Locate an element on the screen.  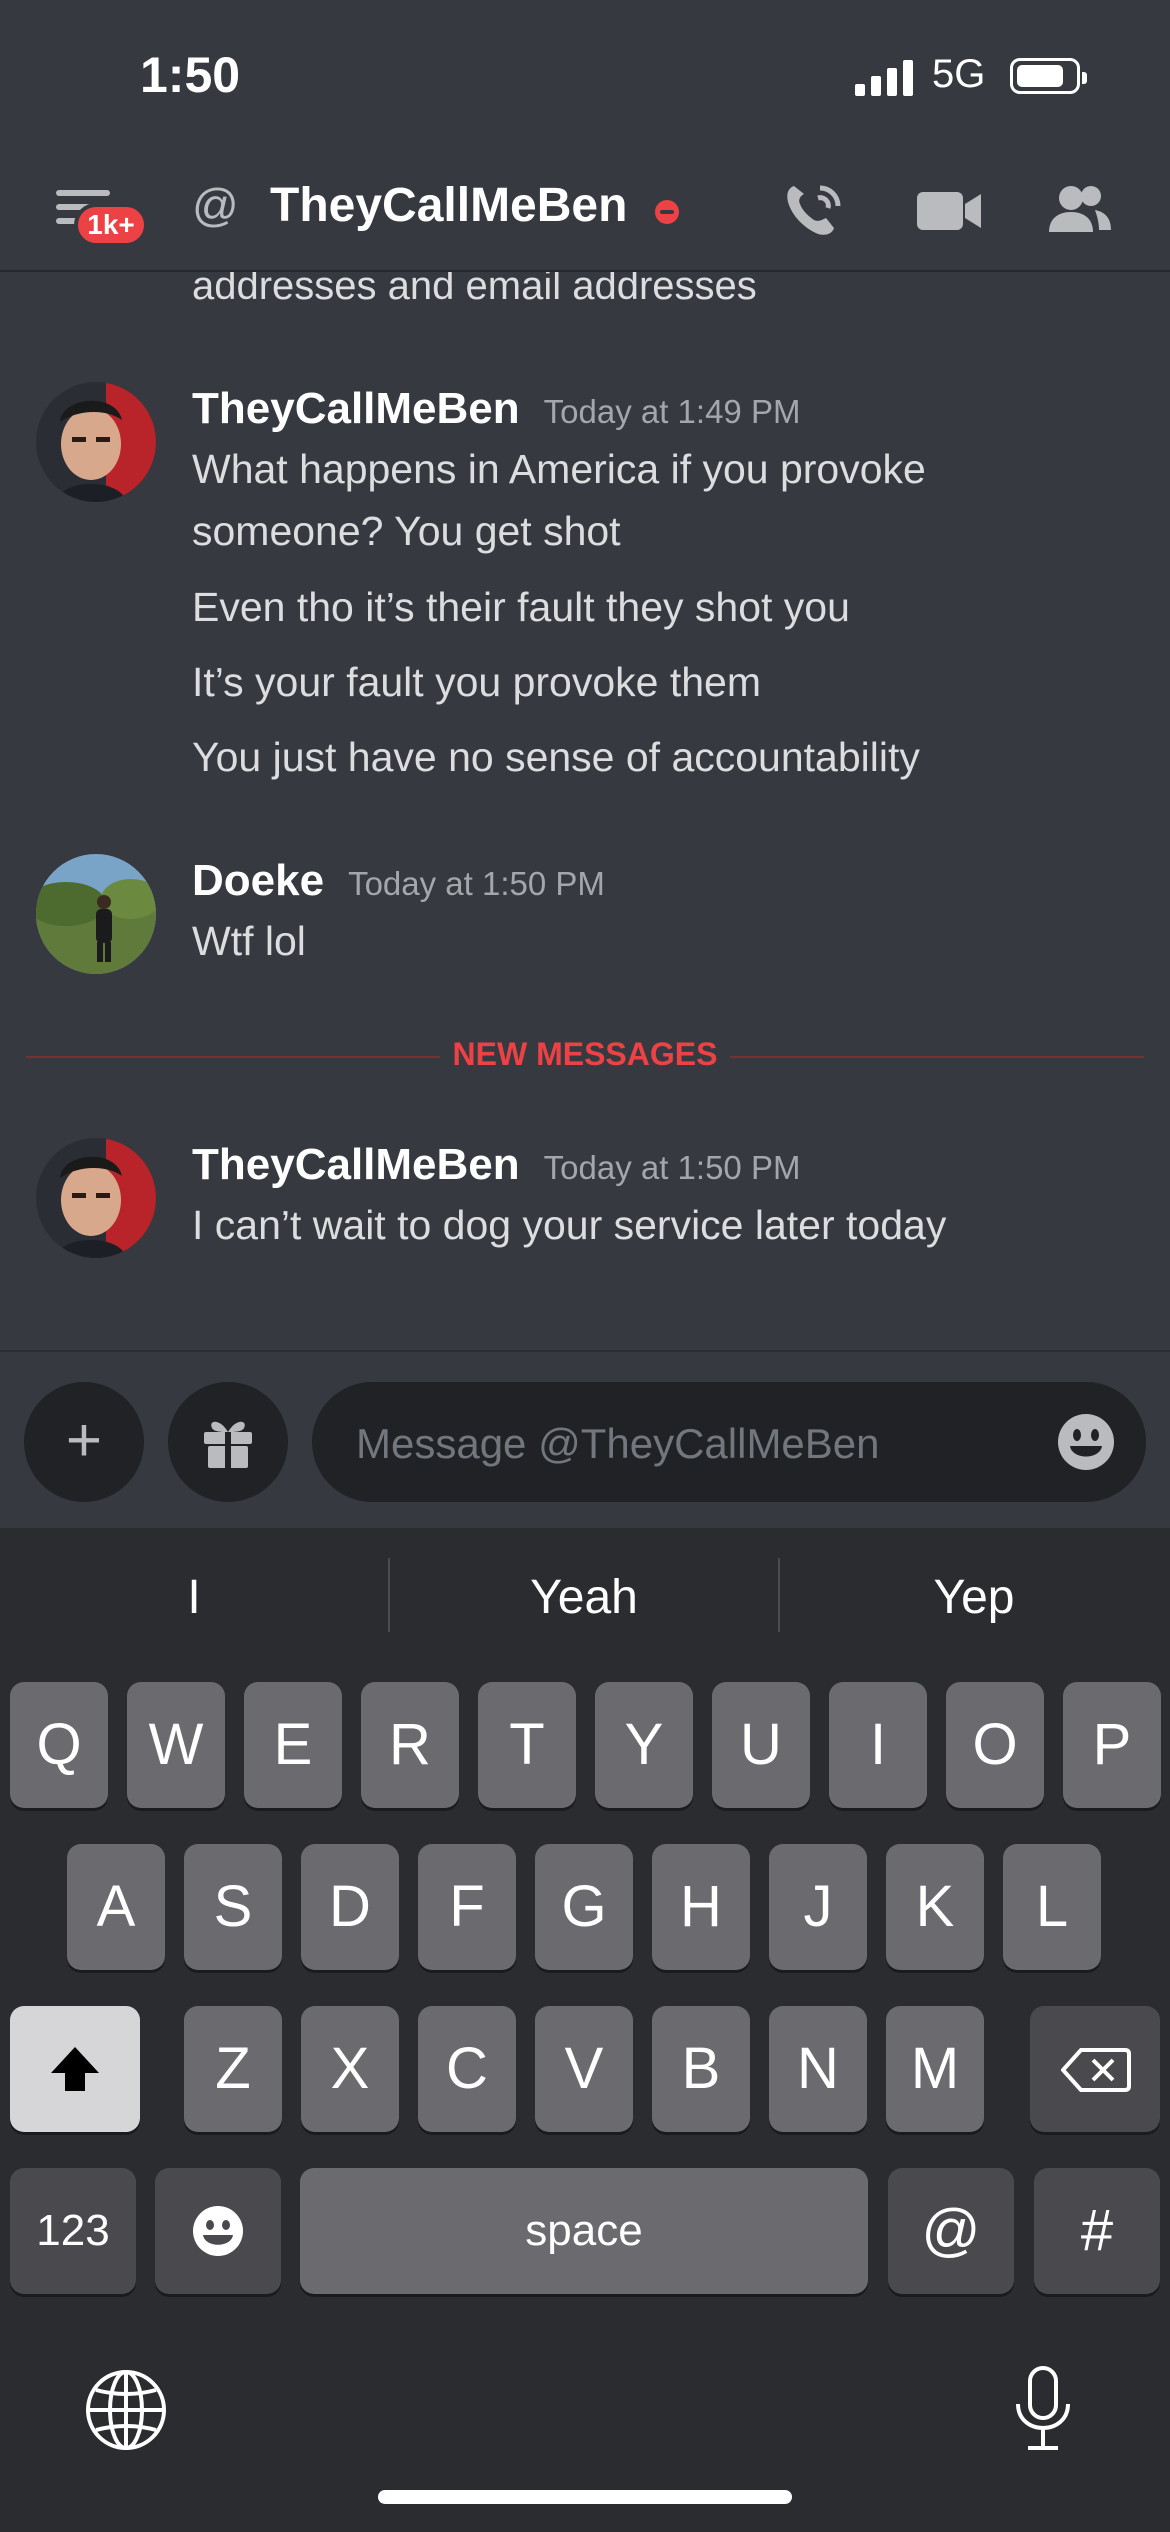
key-g: G is located at coordinates (584, 1907).